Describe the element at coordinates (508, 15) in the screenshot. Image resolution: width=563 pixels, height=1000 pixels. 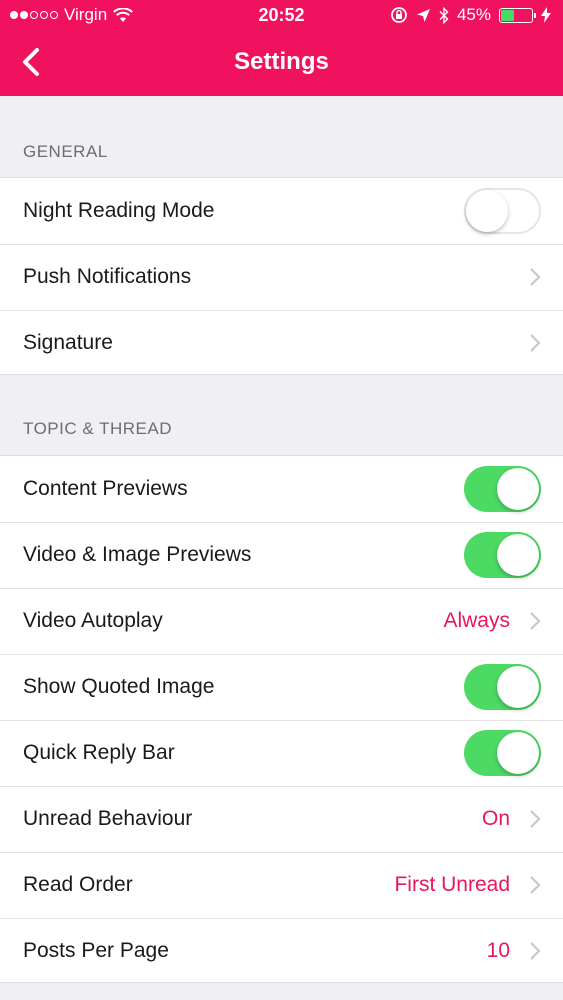
I see `battery-fill` at that location.